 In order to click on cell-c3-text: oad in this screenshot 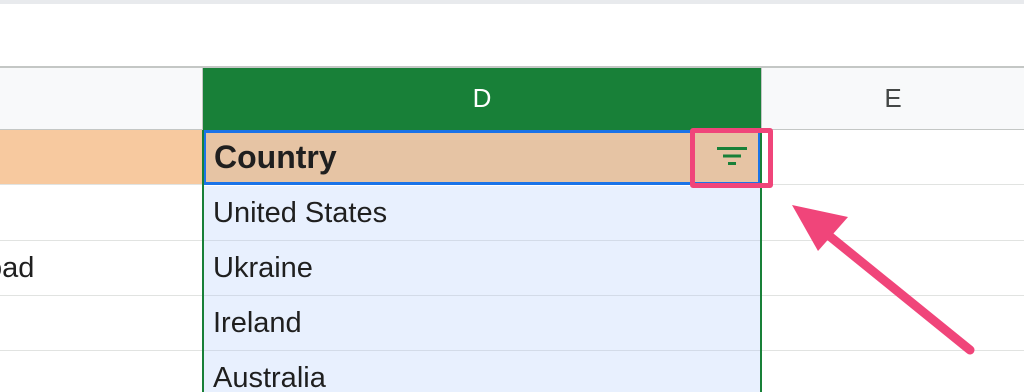, I will do `click(17, 267)`.